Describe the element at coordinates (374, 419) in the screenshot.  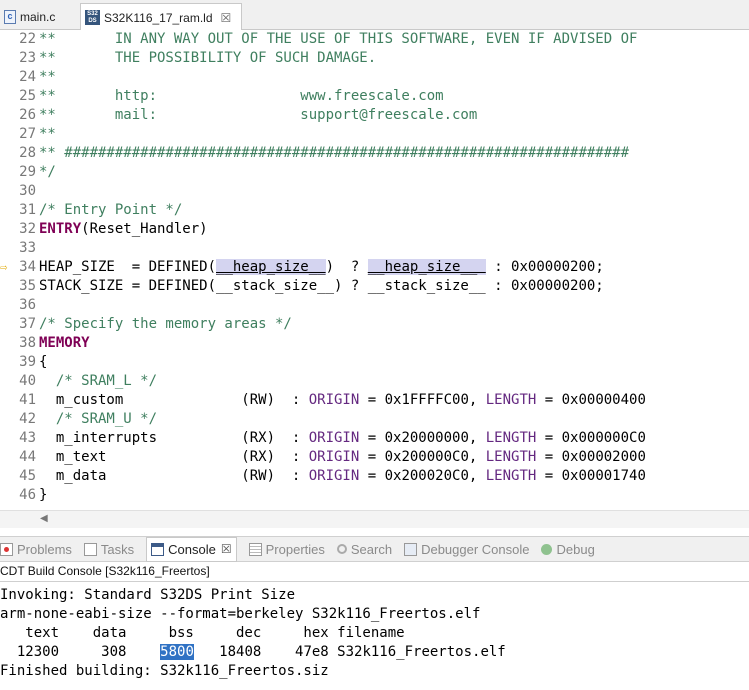
I see `code-line: 42 /* SRAM_U */` at that location.